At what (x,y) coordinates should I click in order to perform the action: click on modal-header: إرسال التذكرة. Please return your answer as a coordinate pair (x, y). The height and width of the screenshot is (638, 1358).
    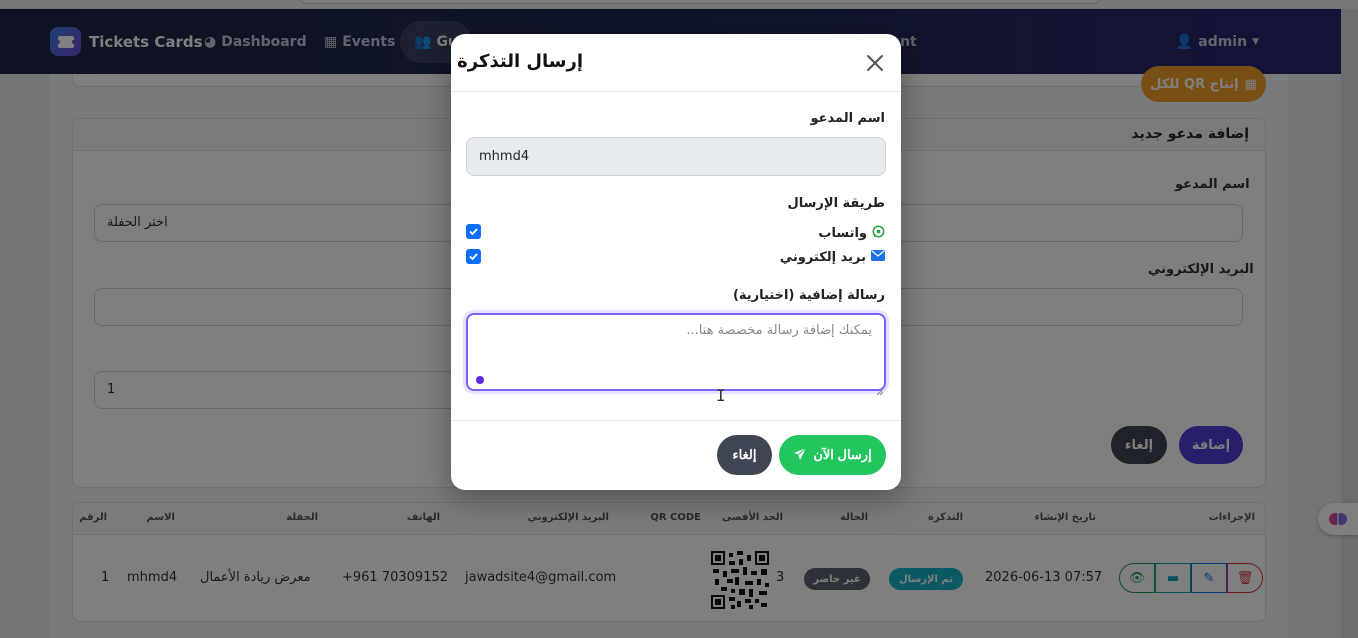
    Looking at the image, I should click on (676, 63).